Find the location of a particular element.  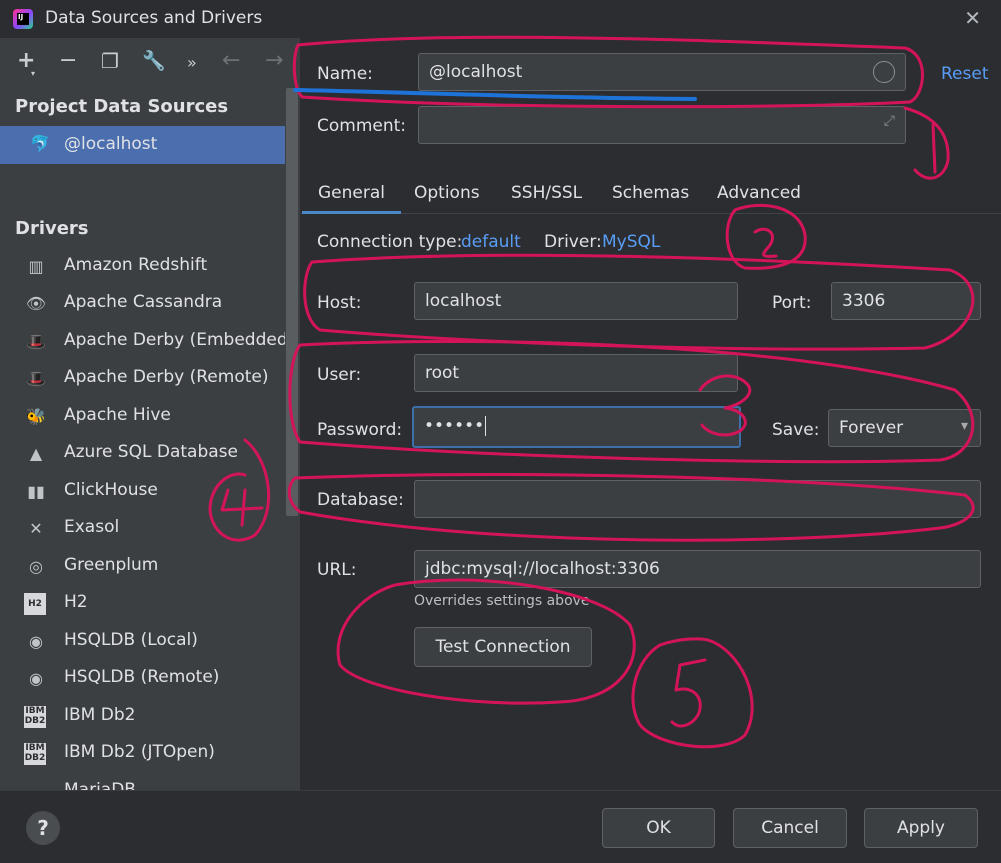

comment-label: Comment: is located at coordinates (362, 126).